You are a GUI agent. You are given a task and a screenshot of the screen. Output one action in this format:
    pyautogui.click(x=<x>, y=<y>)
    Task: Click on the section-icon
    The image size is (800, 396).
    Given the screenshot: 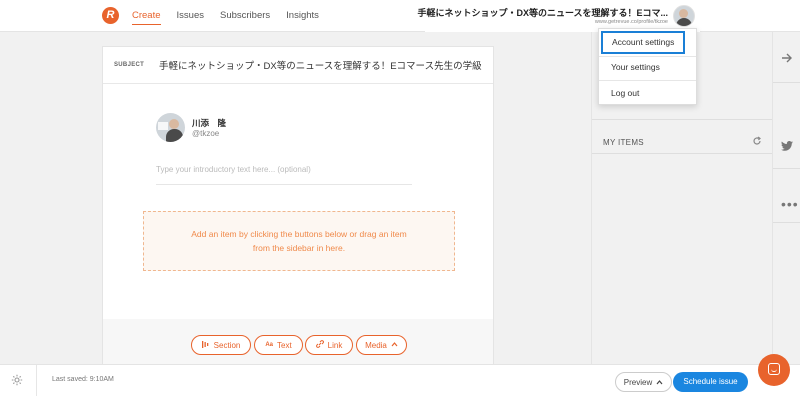 What is the action you would take?
    pyautogui.click(x=205, y=345)
    